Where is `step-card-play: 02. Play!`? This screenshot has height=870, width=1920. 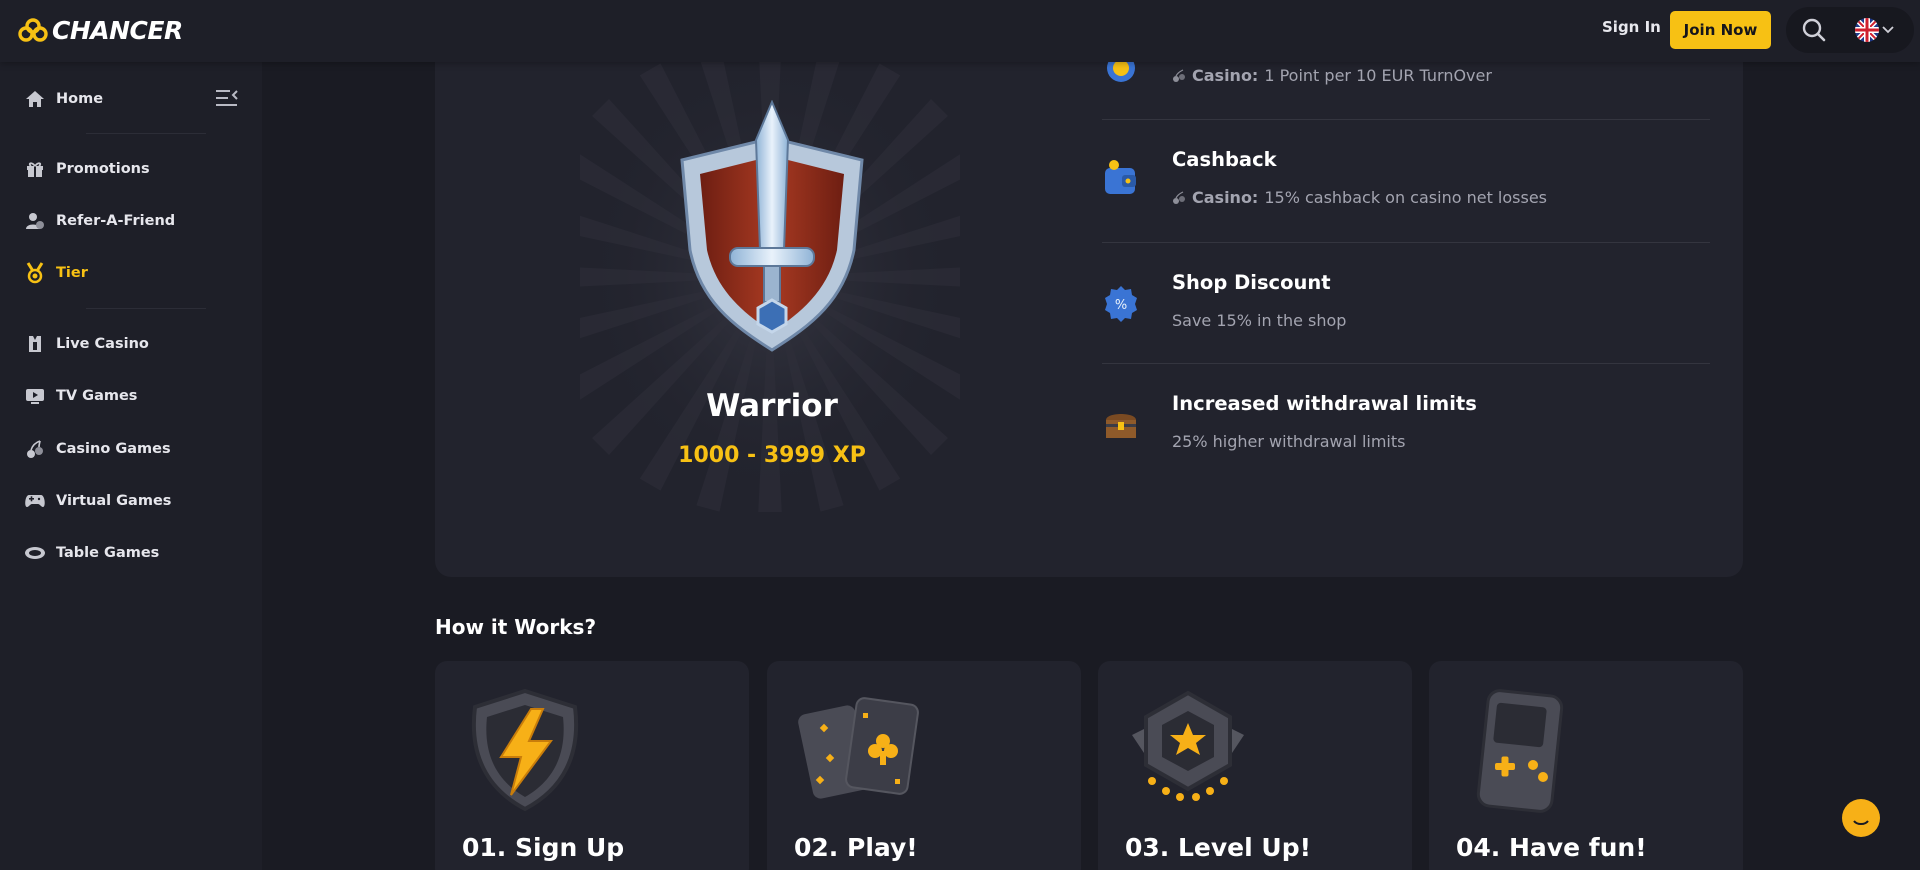 step-card-play: 02. Play! is located at coordinates (924, 765).